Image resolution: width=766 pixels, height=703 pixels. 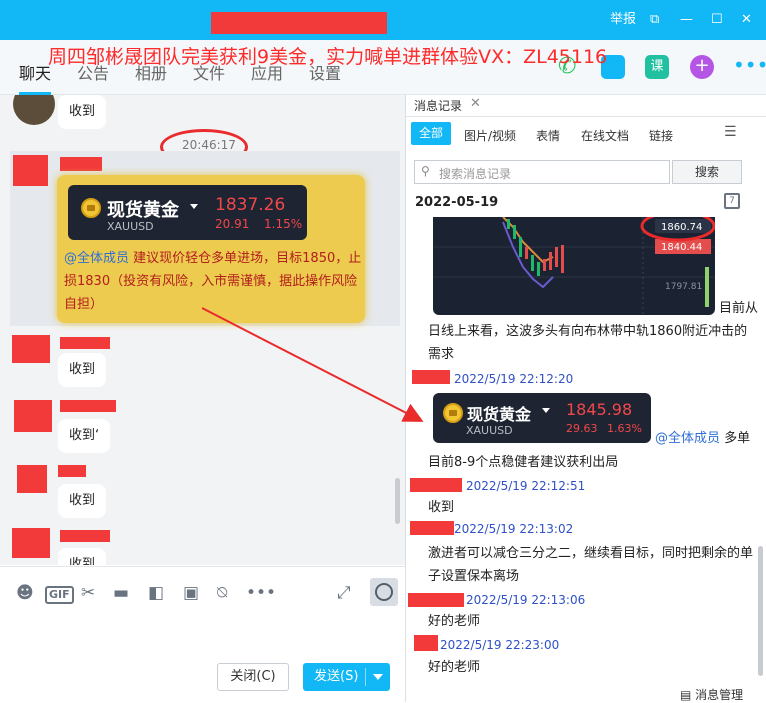 What do you see at coordinates (431, 133) in the screenshot?
I see `filter-all: 全部` at bounding box center [431, 133].